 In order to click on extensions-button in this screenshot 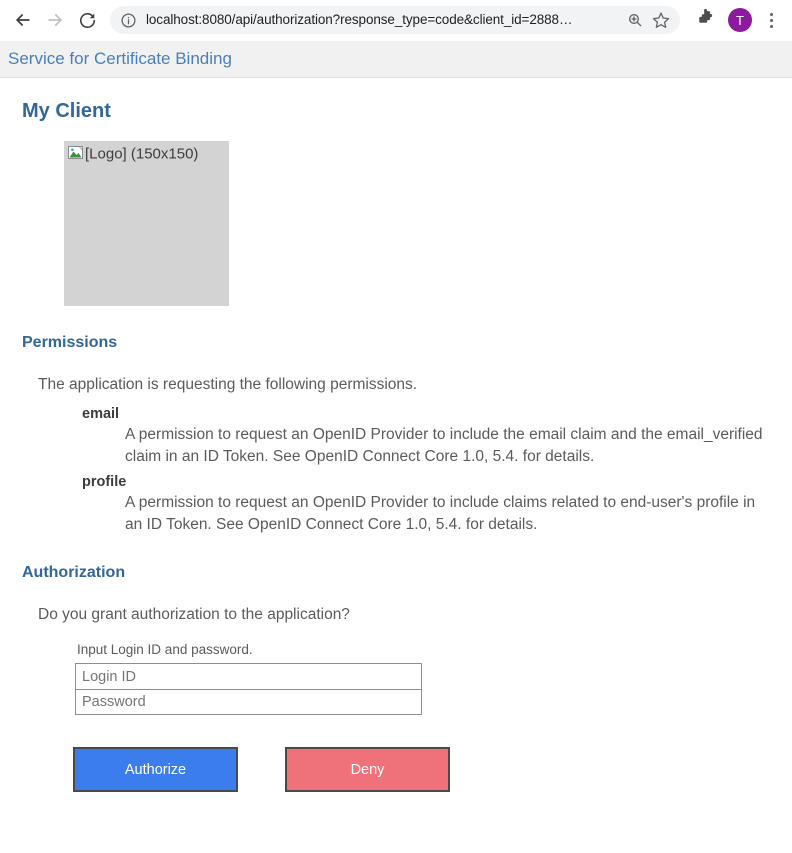, I will do `click(705, 20)`.